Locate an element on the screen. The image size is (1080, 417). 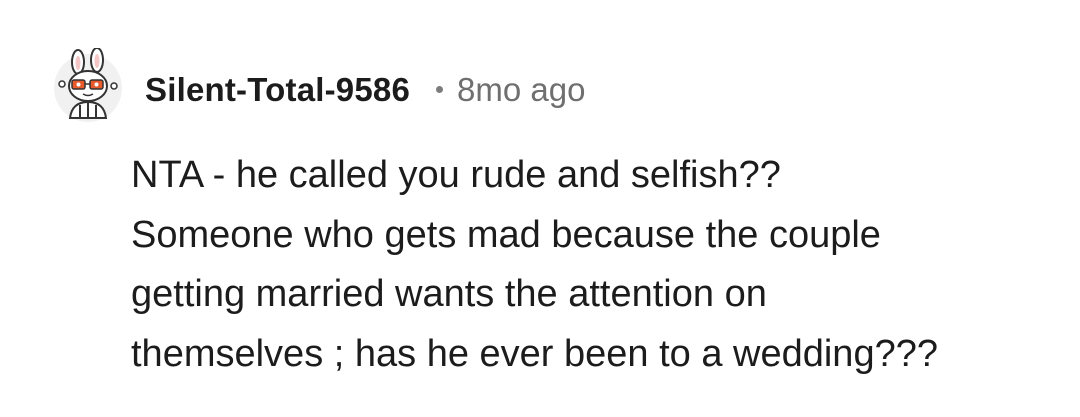
timestamp: 8mo ago is located at coordinates (521, 89).